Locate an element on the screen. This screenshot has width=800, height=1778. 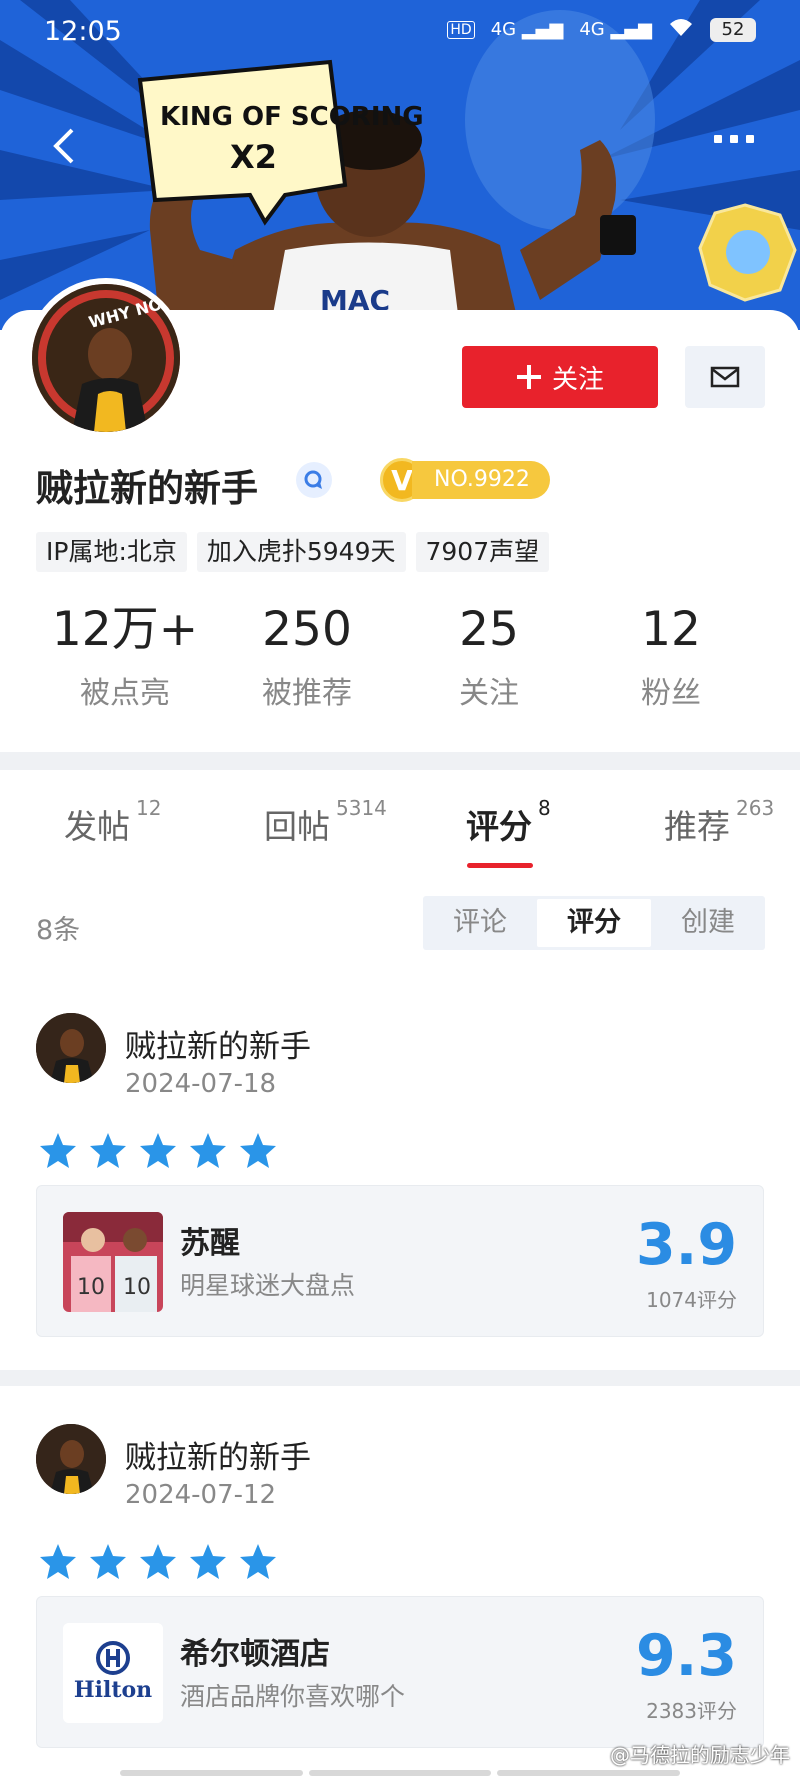
tab-ratings: 评分 8 is located at coordinates (508, 822).